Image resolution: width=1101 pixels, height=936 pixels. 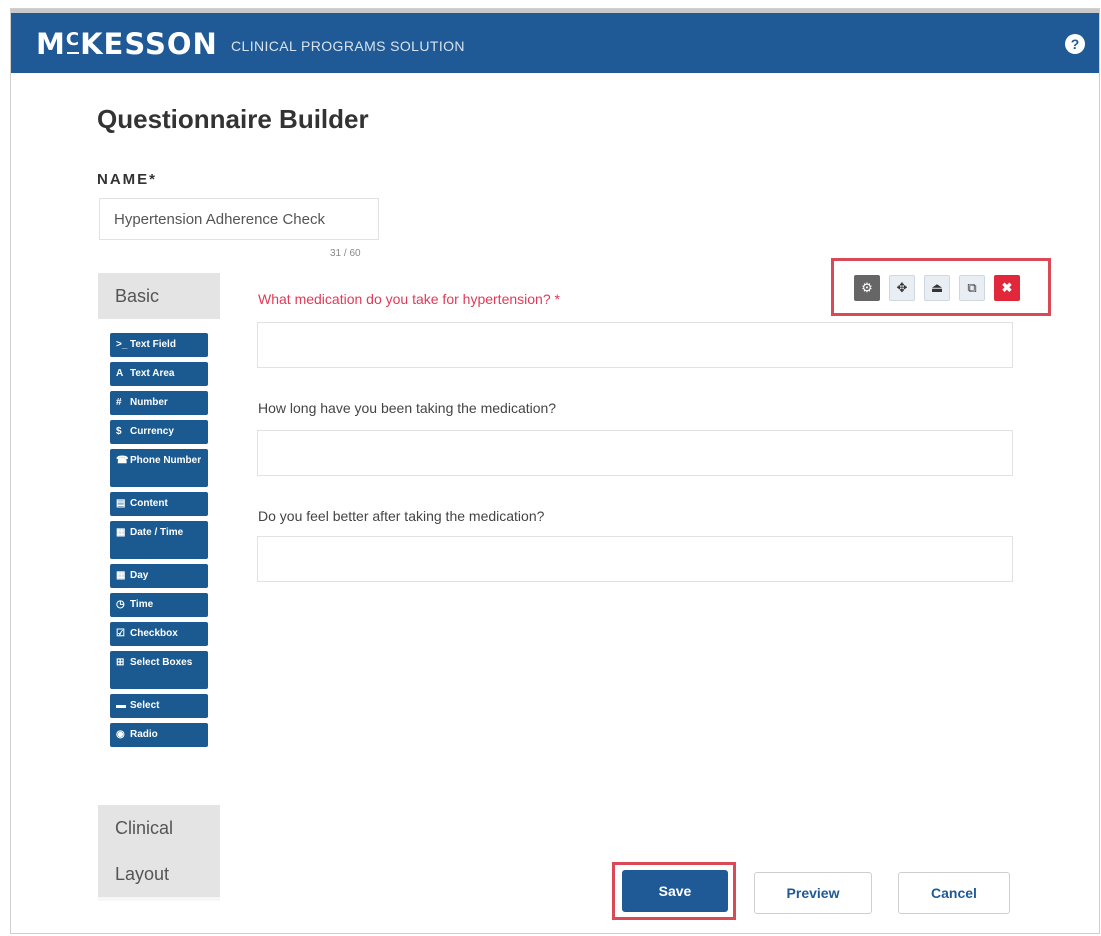 What do you see at coordinates (159, 706) in the screenshot?
I see `component-select: ▬ Select` at bounding box center [159, 706].